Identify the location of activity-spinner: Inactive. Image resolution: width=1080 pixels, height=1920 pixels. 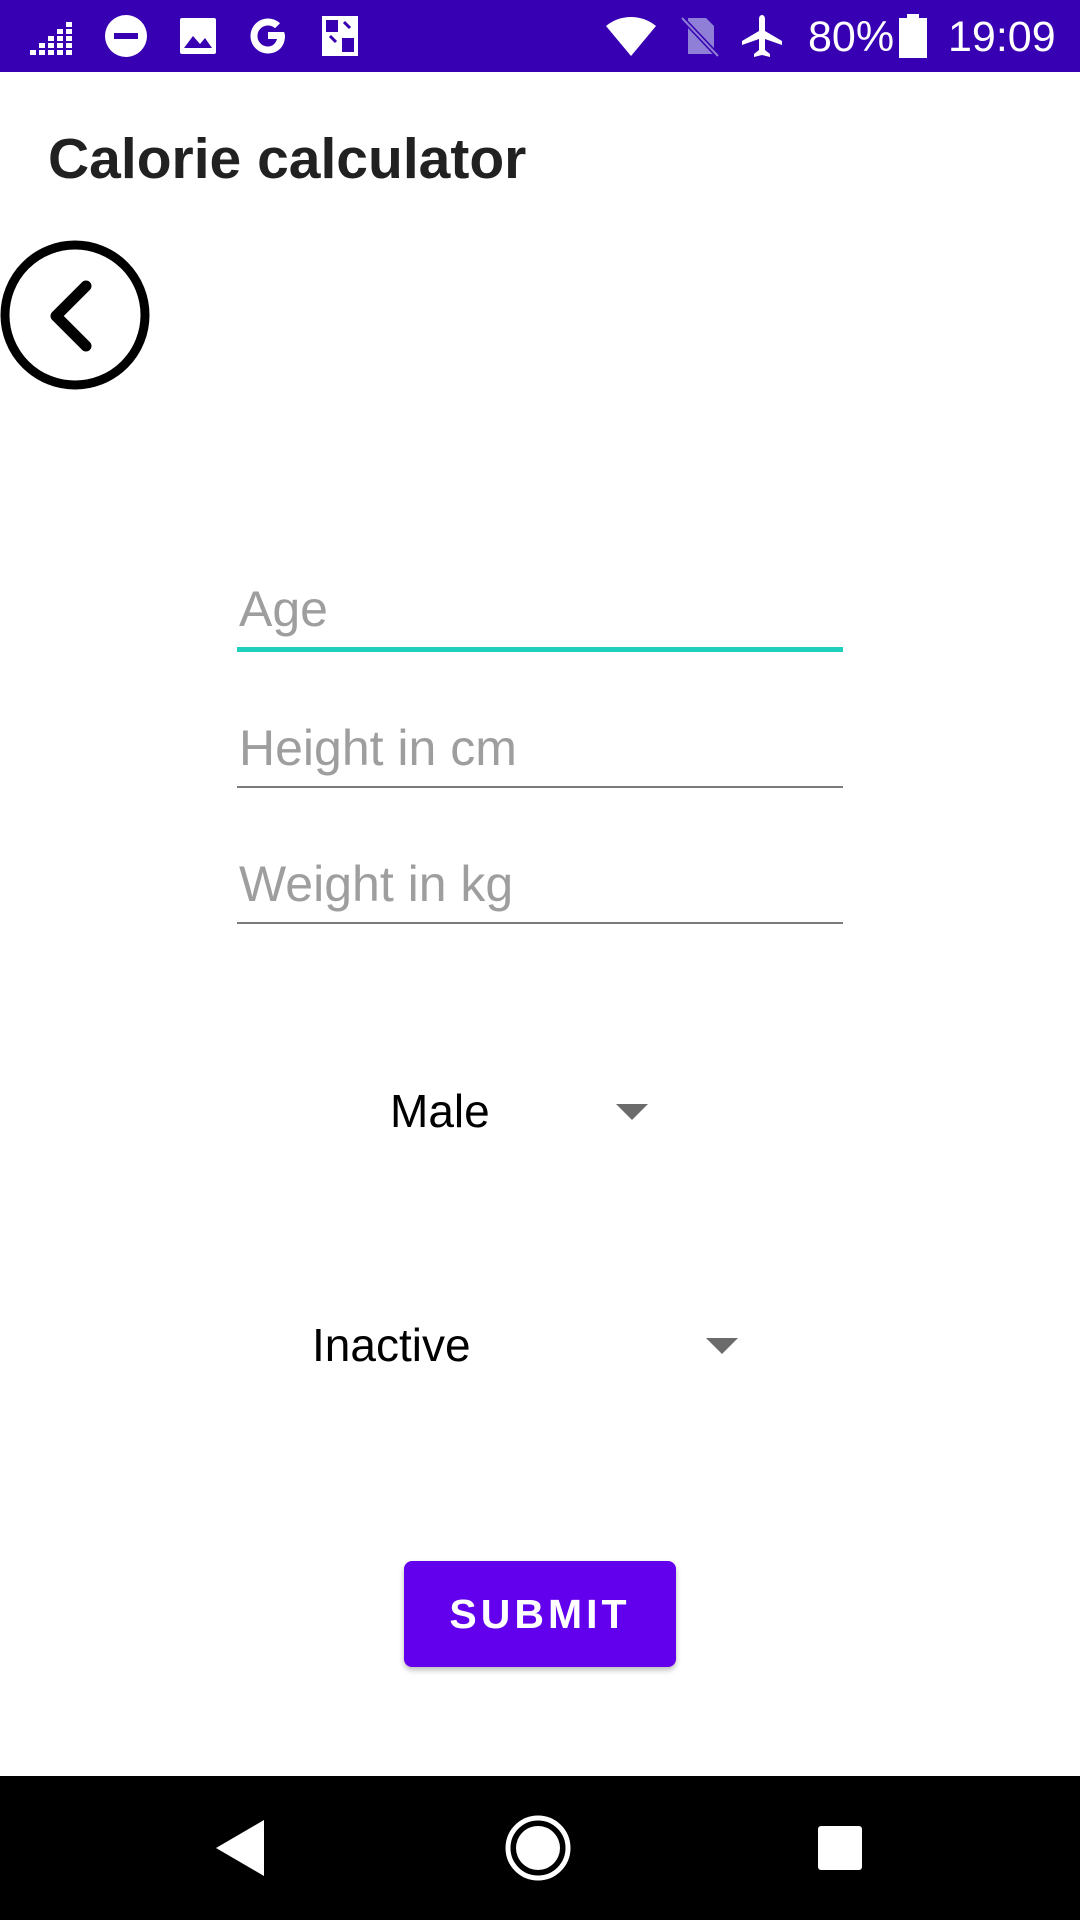
(527, 1345).